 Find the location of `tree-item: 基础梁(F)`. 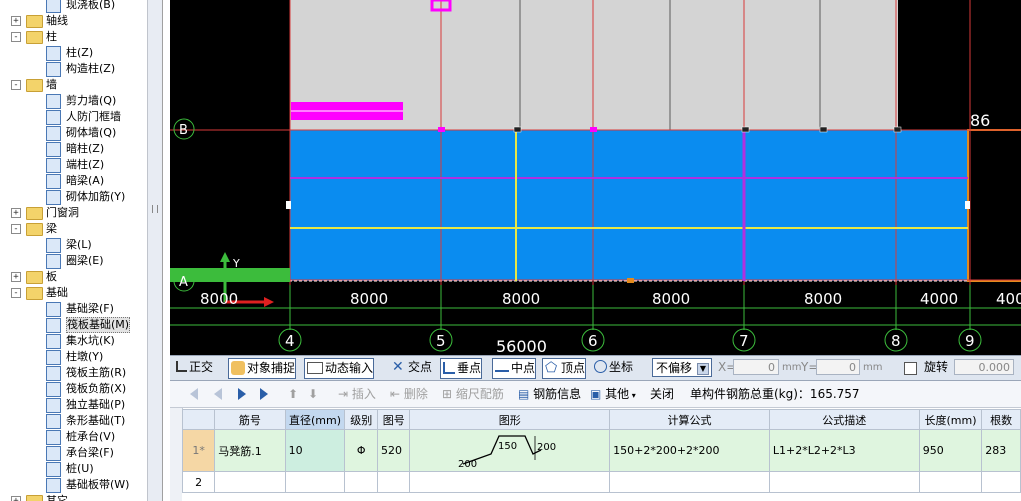

tree-item: 基础梁(F) is located at coordinates (73, 309).